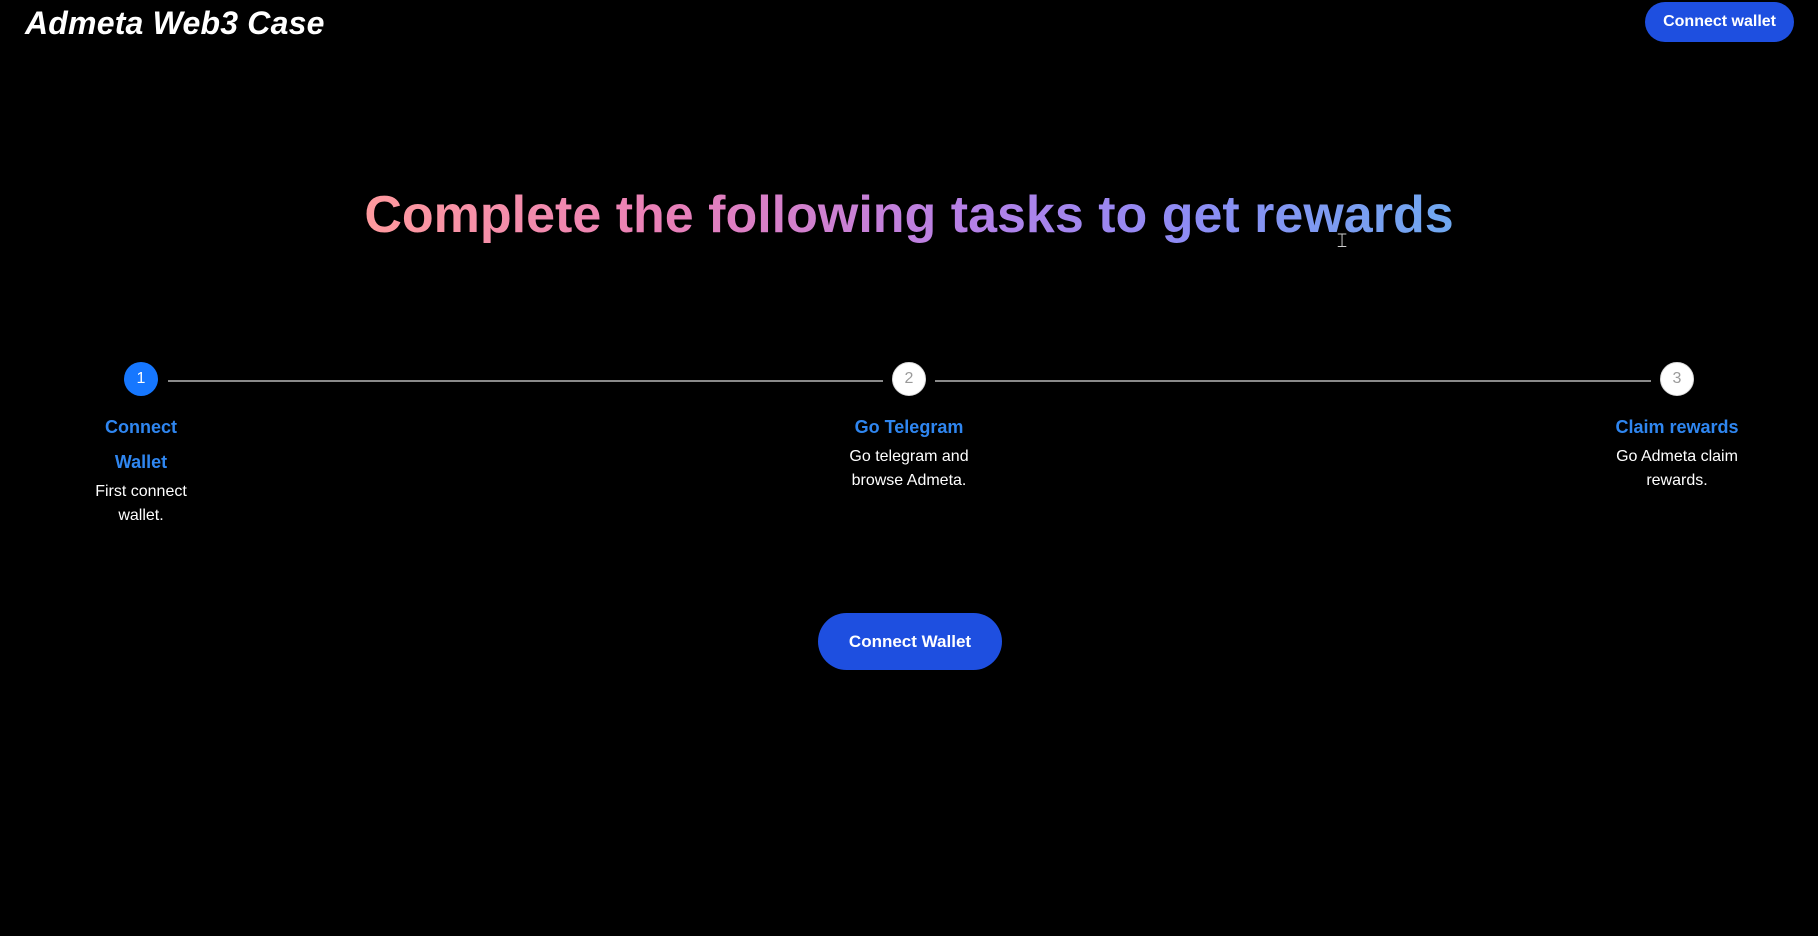 This screenshot has width=1818, height=936. What do you see at coordinates (141, 379) in the screenshot?
I see `step-number-1: 1` at bounding box center [141, 379].